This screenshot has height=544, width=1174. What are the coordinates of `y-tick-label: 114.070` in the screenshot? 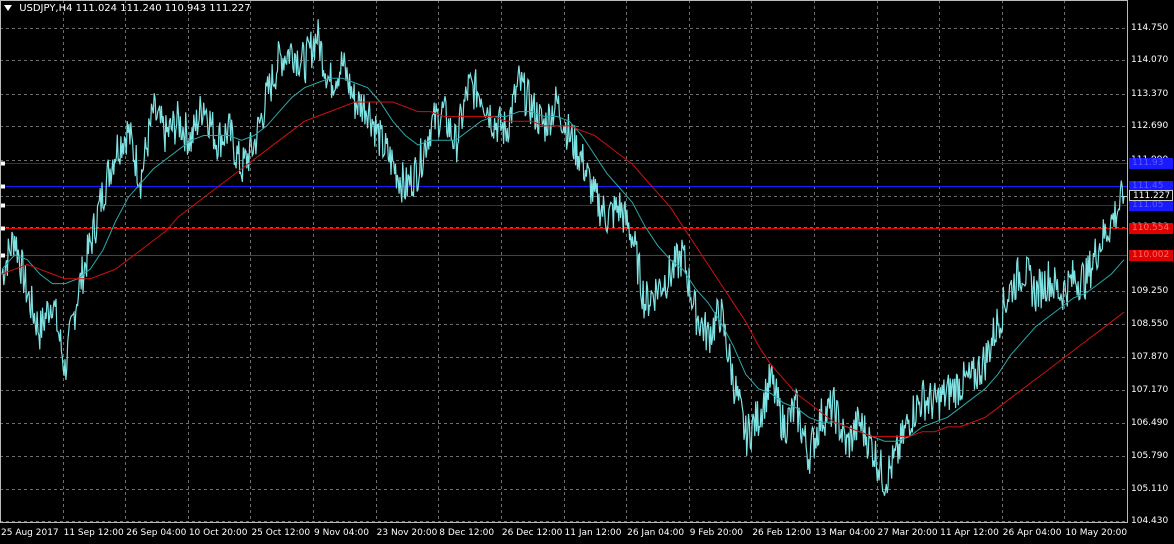 It's located at (1150, 60).